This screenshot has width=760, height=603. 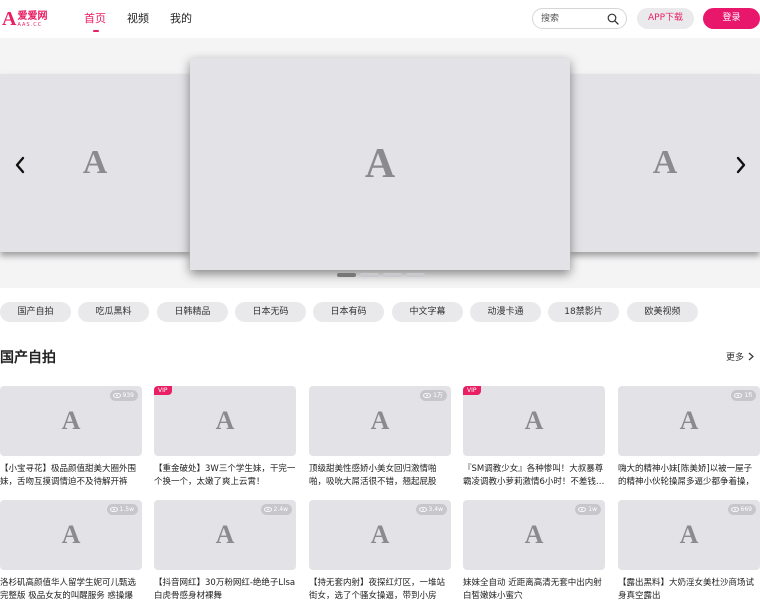 What do you see at coordinates (192, 312) in the screenshot?
I see `category-chip: 日韩精品` at bounding box center [192, 312].